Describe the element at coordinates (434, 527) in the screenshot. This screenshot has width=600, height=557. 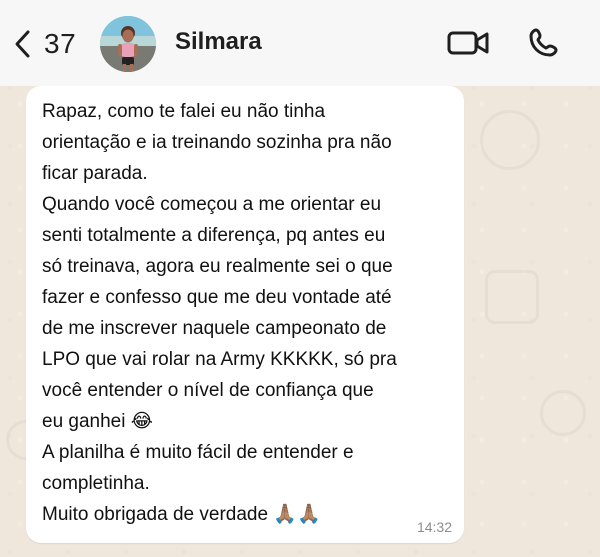
I see `message-timestamp: 14:32` at that location.